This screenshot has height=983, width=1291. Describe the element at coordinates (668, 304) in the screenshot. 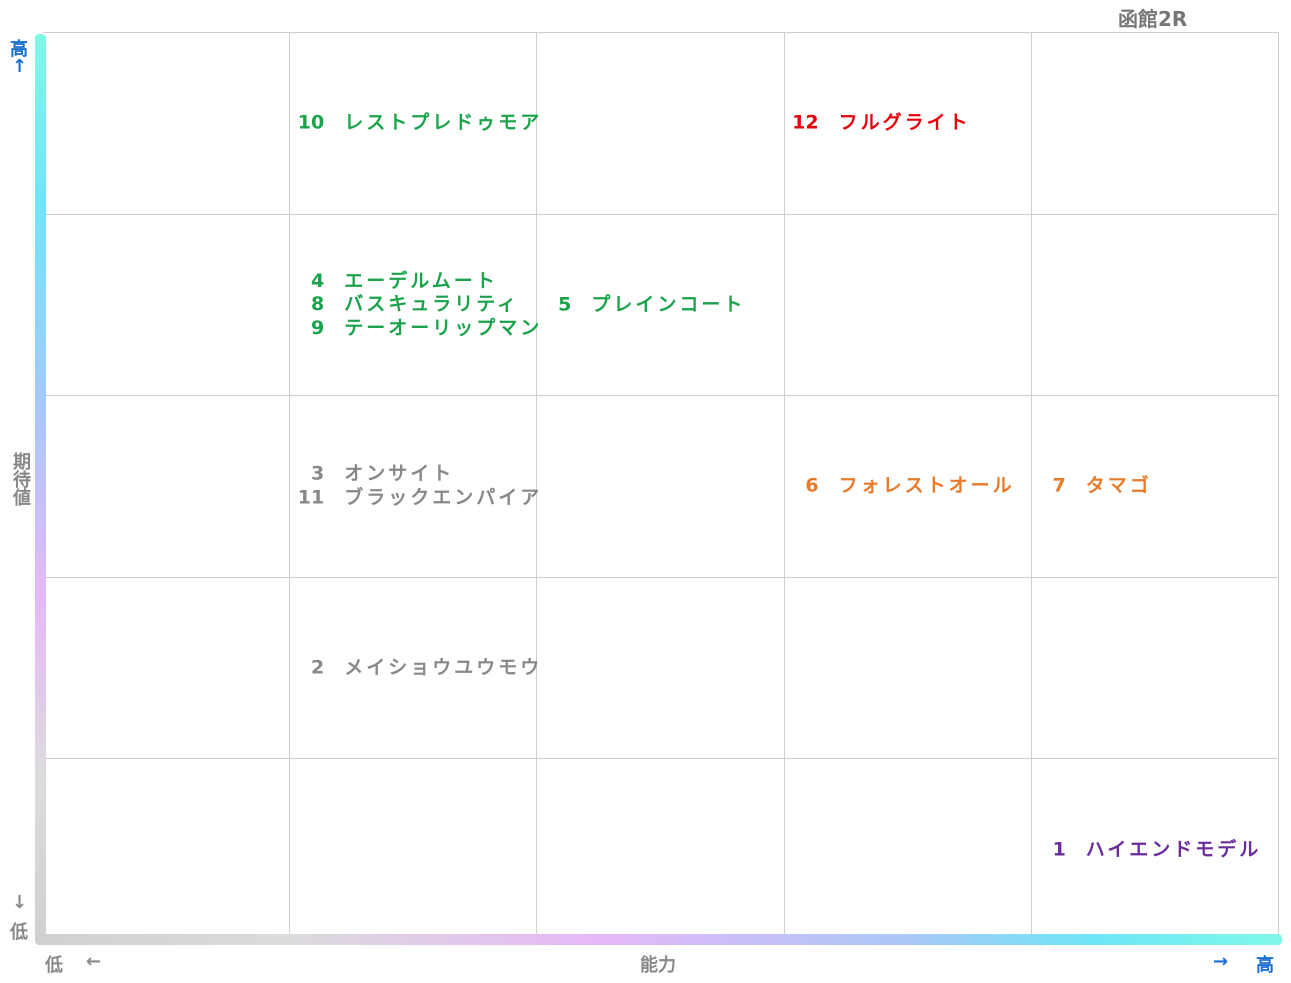

I see `horse-name: プレインコート` at that location.